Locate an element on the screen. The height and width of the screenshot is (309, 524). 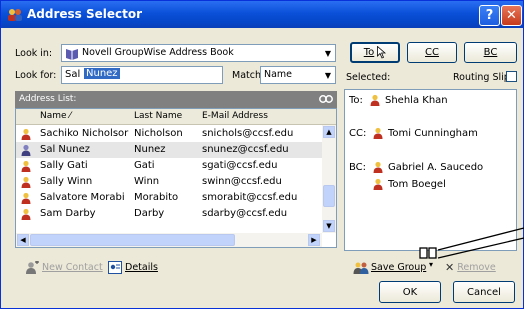
new-contact-icon is located at coordinates (32, 267).